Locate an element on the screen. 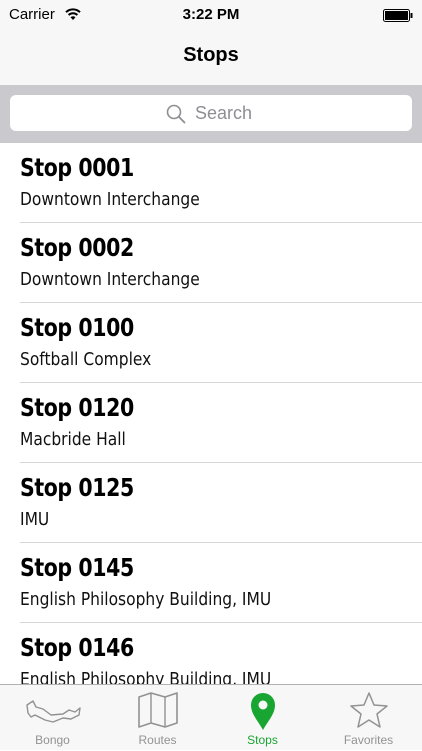 The width and height of the screenshot is (422, 751). page-title: Stops is located at coordinates (211, 55).